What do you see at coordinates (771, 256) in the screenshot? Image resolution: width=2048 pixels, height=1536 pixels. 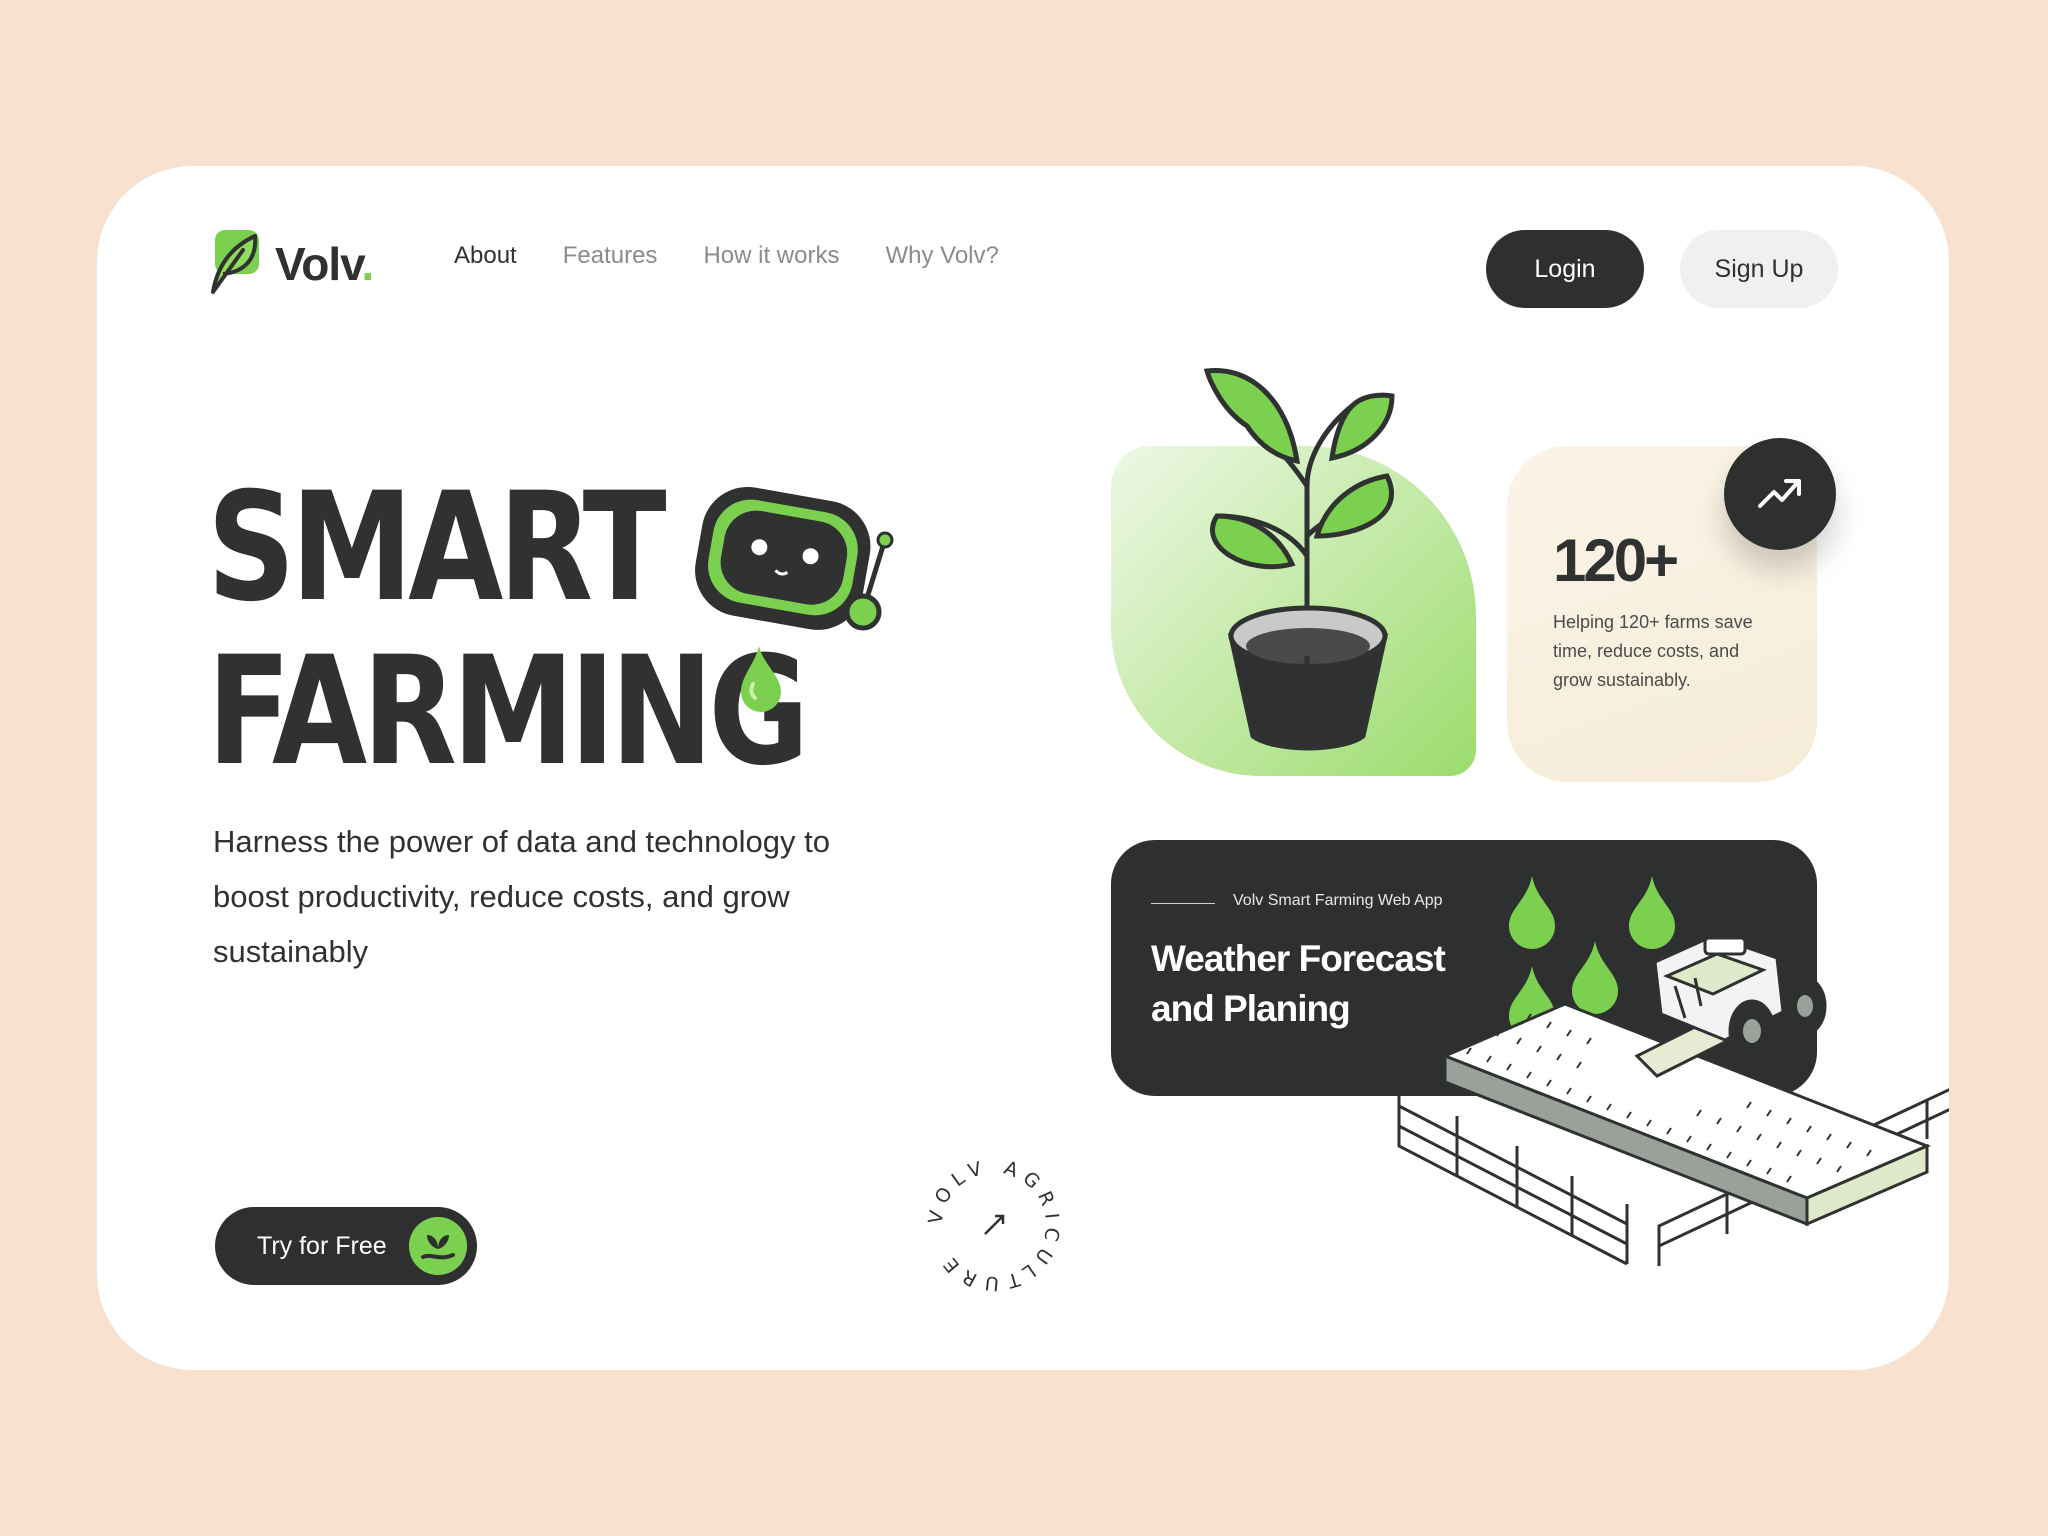 I see `nav-how-it-works: How it works` at bounding box center [771, 256].